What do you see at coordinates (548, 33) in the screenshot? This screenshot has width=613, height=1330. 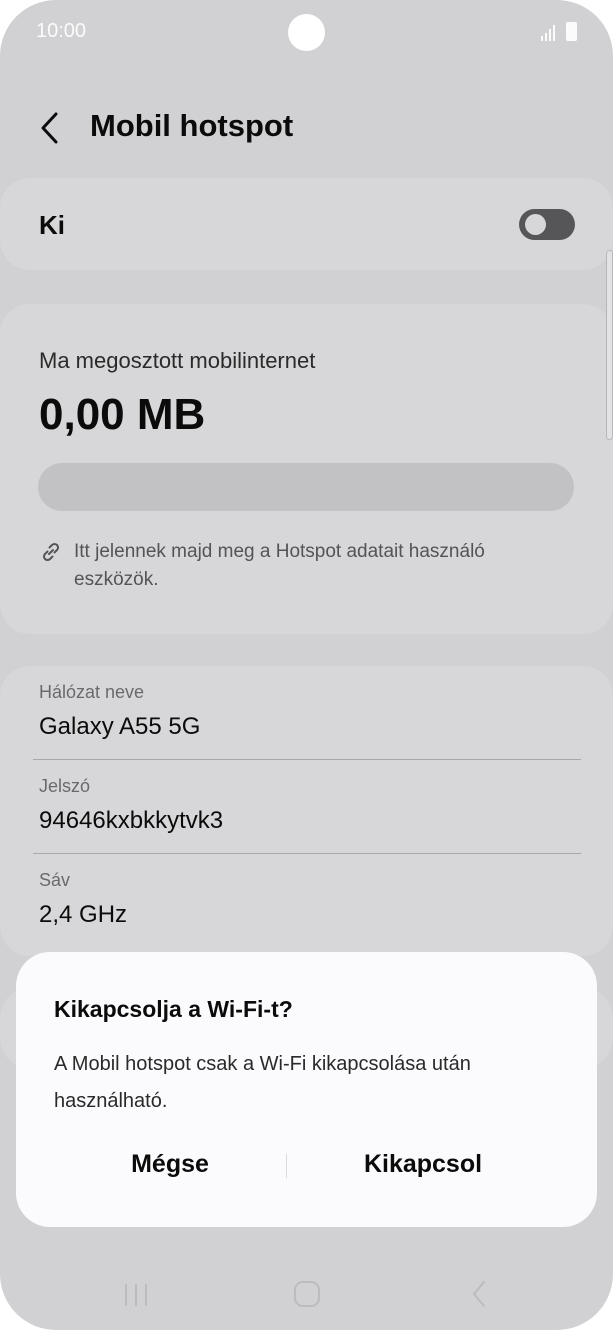 I see `signal-icon` at bounding box center [548, 33].